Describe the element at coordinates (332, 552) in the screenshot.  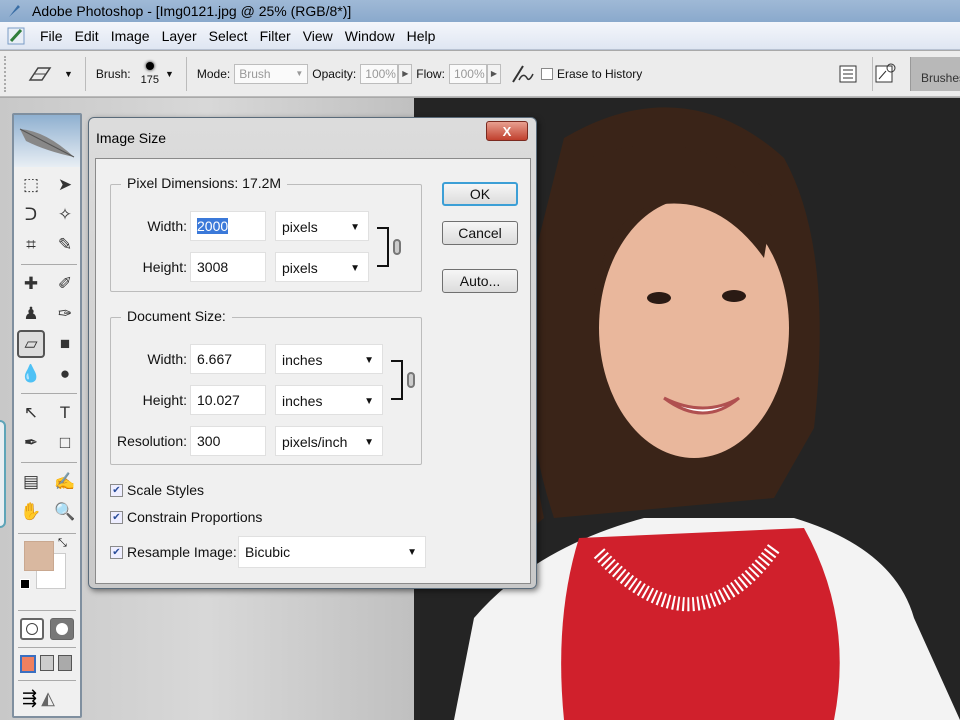
I see `resample-method-select: Bicubic ▼` at that location.